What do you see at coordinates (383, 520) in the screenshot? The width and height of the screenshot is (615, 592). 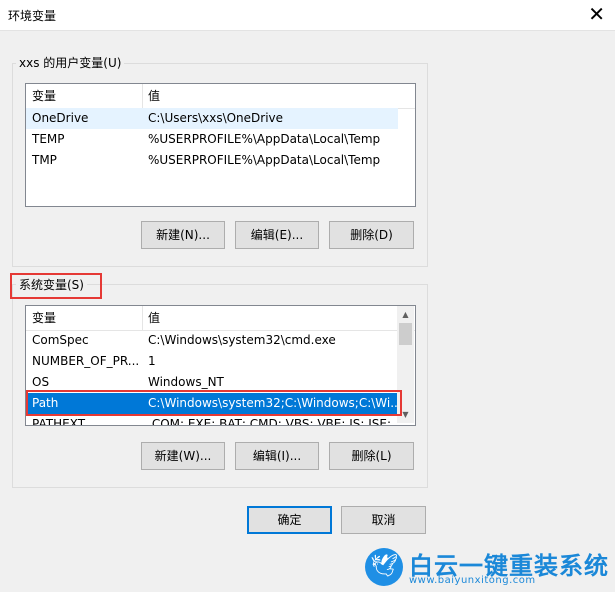 I see `cancel-button: 取消` at bounding box center [383, 520].